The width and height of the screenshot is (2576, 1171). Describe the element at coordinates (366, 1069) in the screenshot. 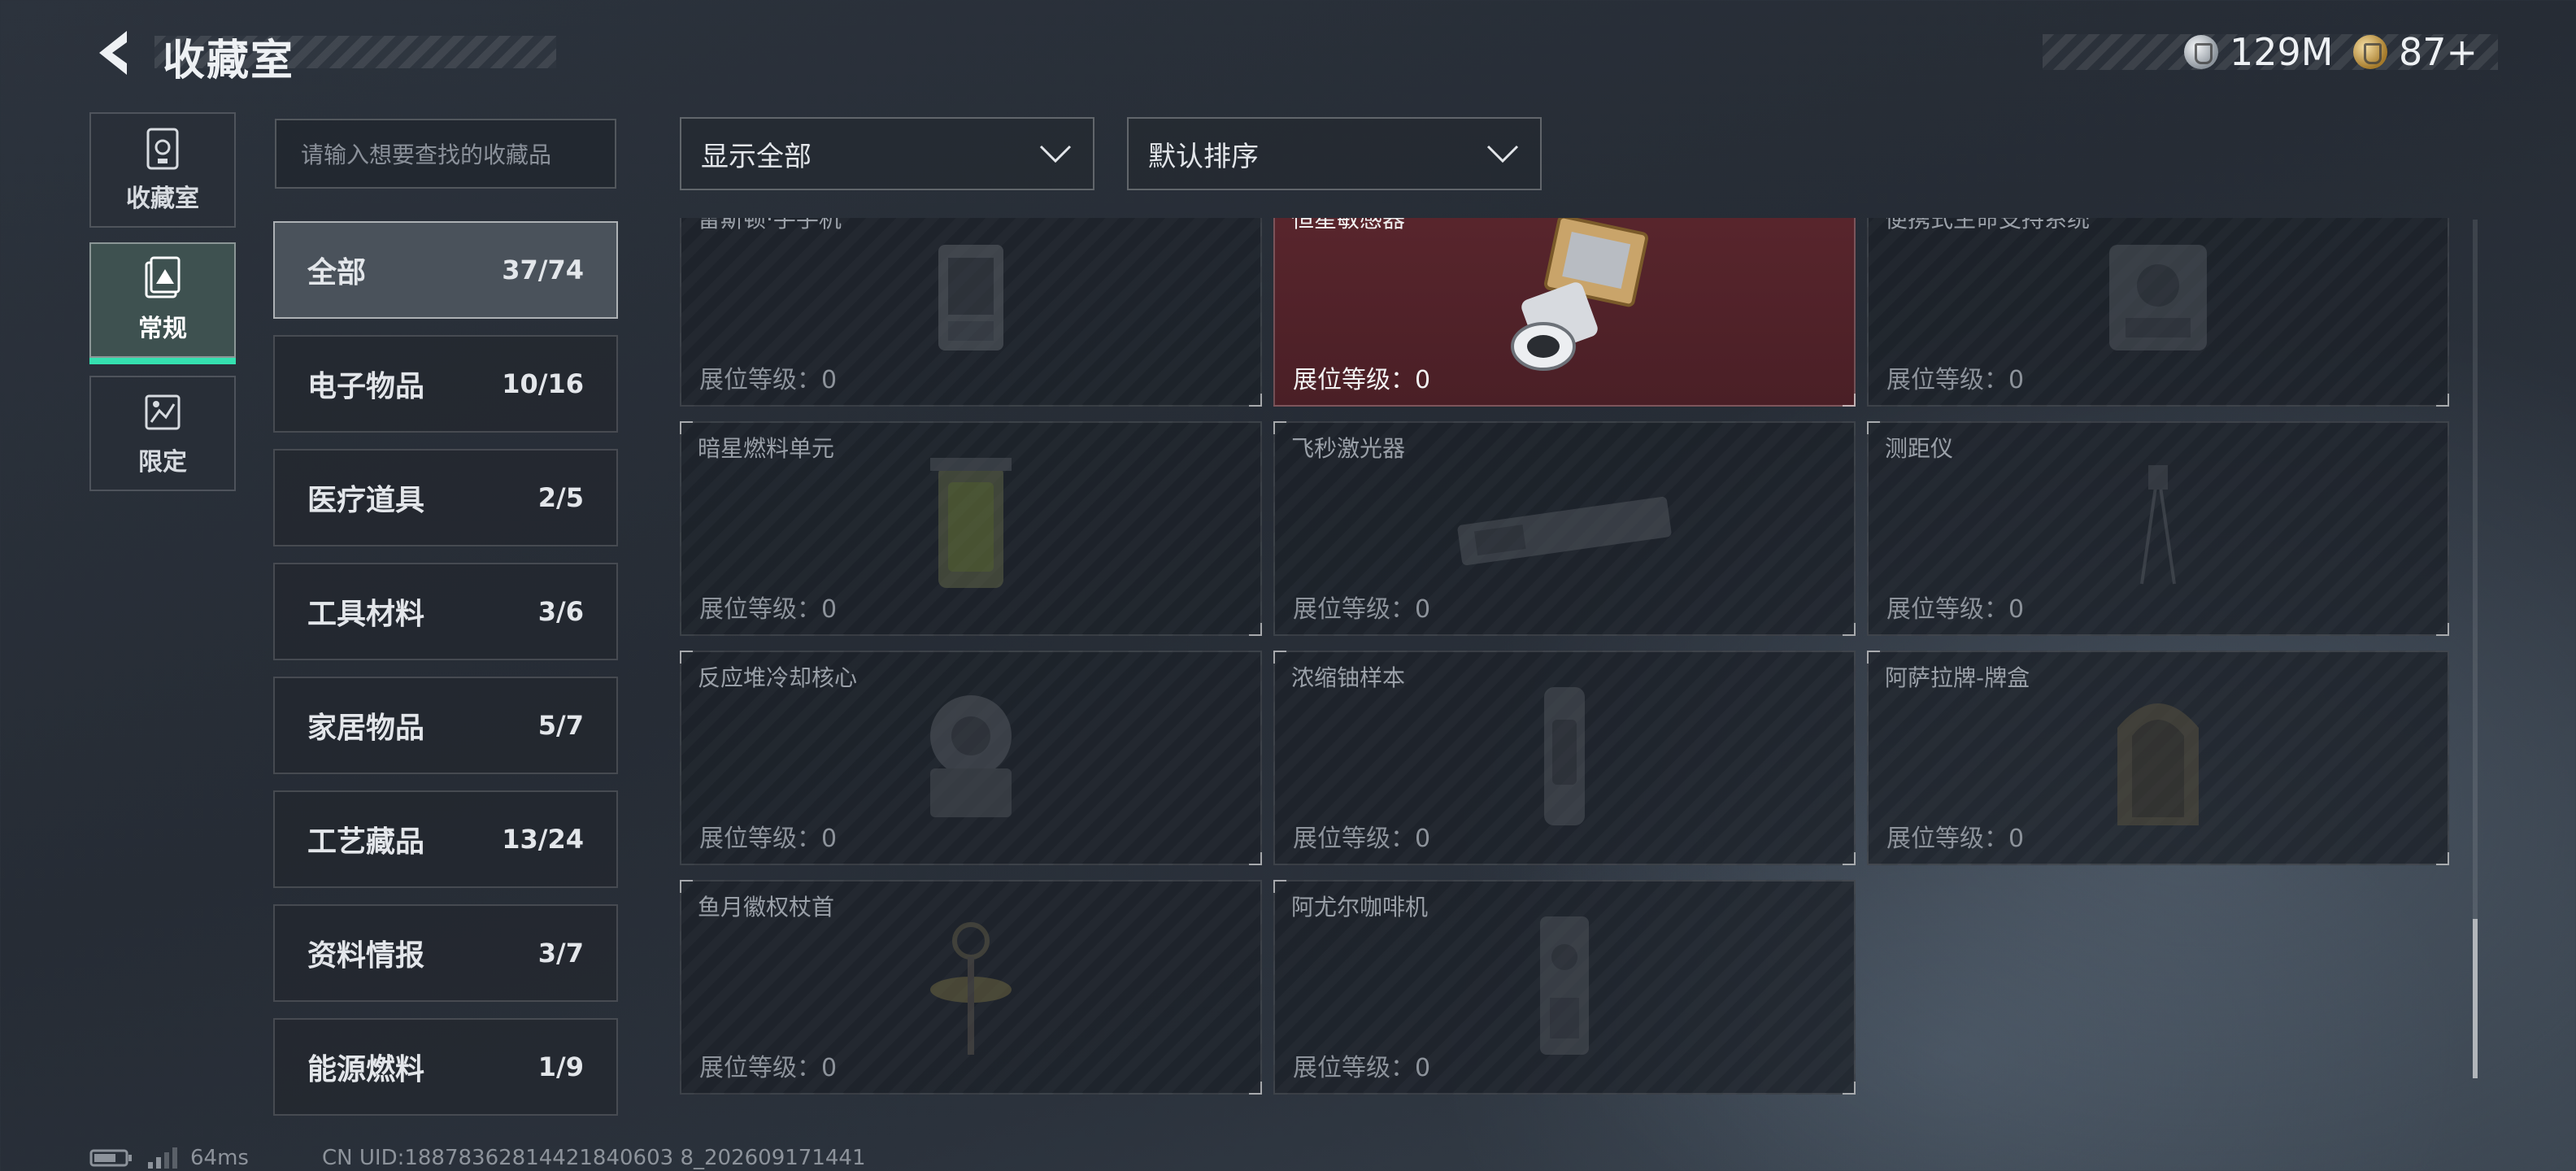

I see `category-label: 能源燃料` at that location.